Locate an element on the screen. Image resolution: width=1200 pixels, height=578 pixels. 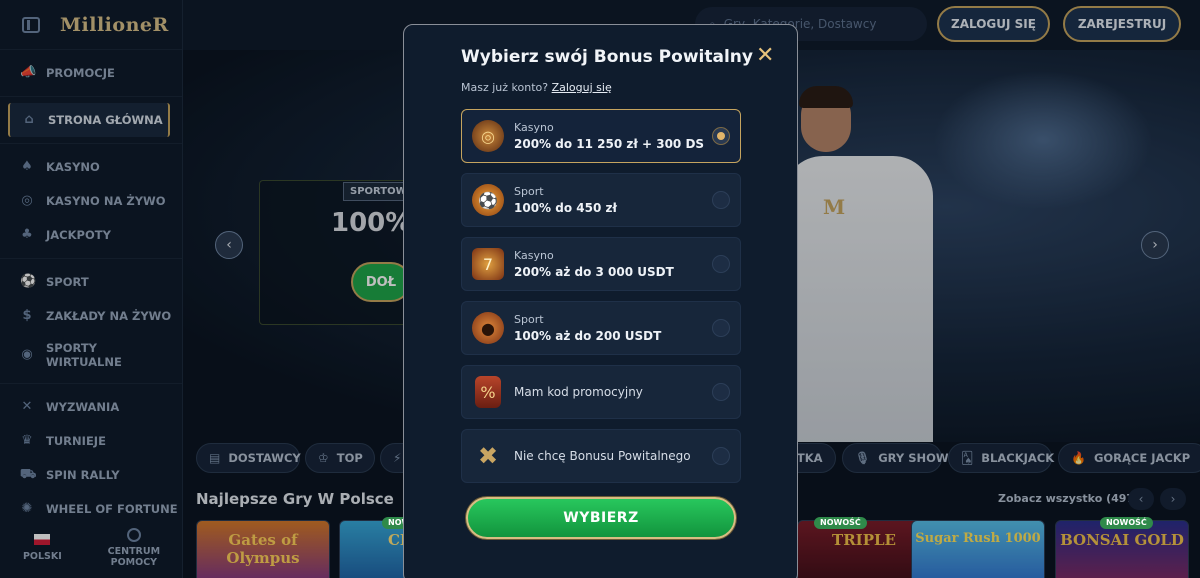
modal-title: Wybierz swój Bonus Powitalny is located at coordinates (607, 57).